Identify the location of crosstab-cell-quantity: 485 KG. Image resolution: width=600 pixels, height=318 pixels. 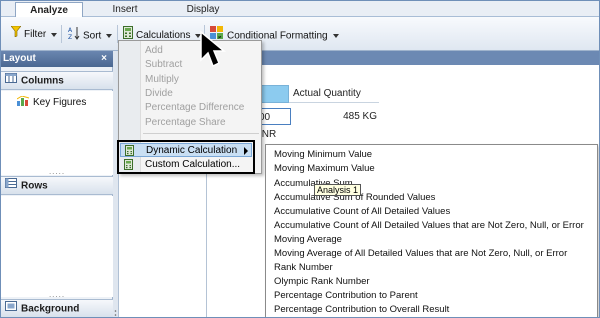
(354, 116).